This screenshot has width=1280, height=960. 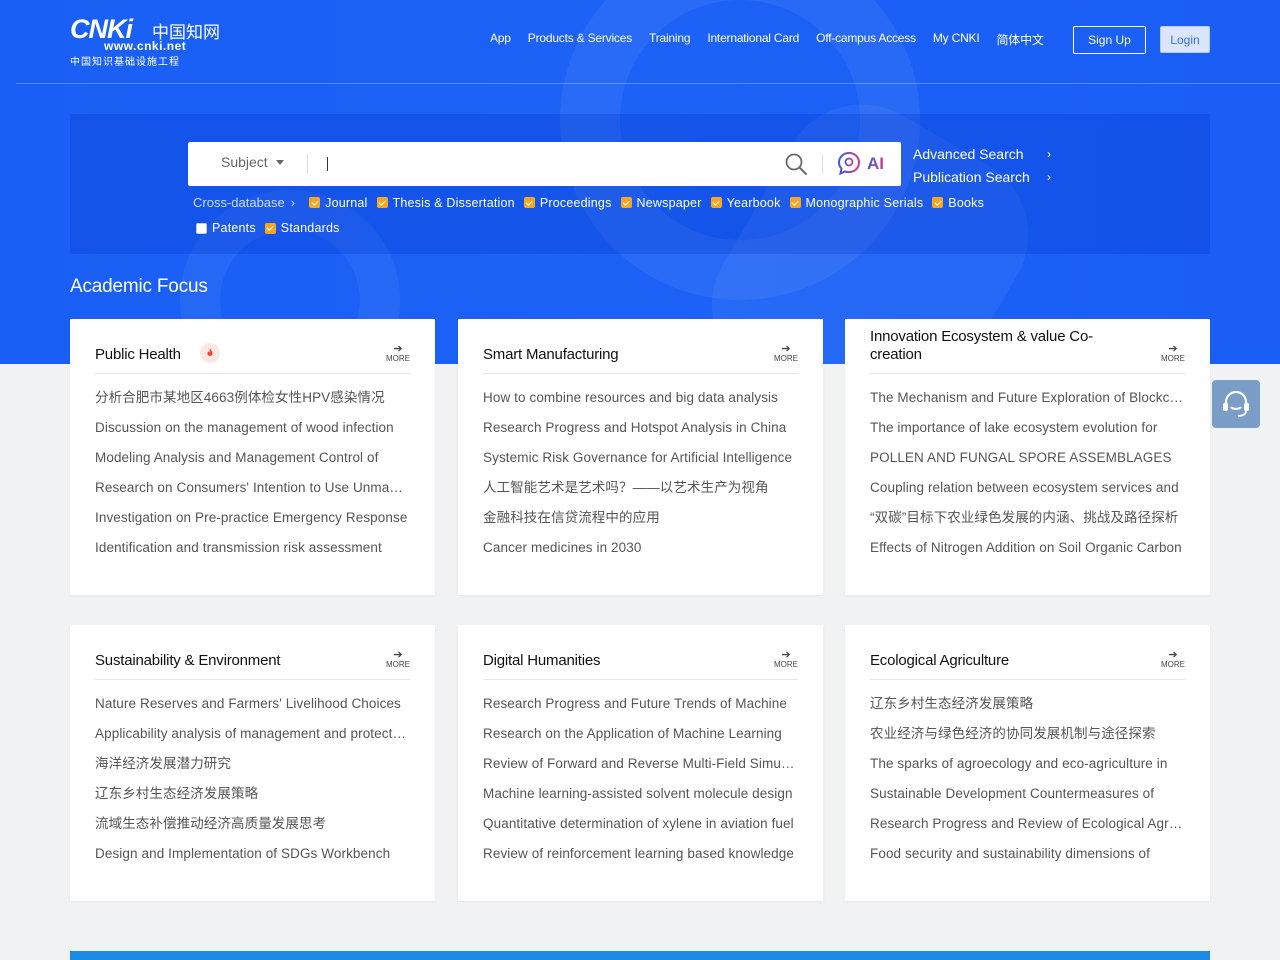 What do you see at coordinates (188, 661) in the screenshot?
I see `card-title: Sustainability & Environment` at bounding box center [188, 661].